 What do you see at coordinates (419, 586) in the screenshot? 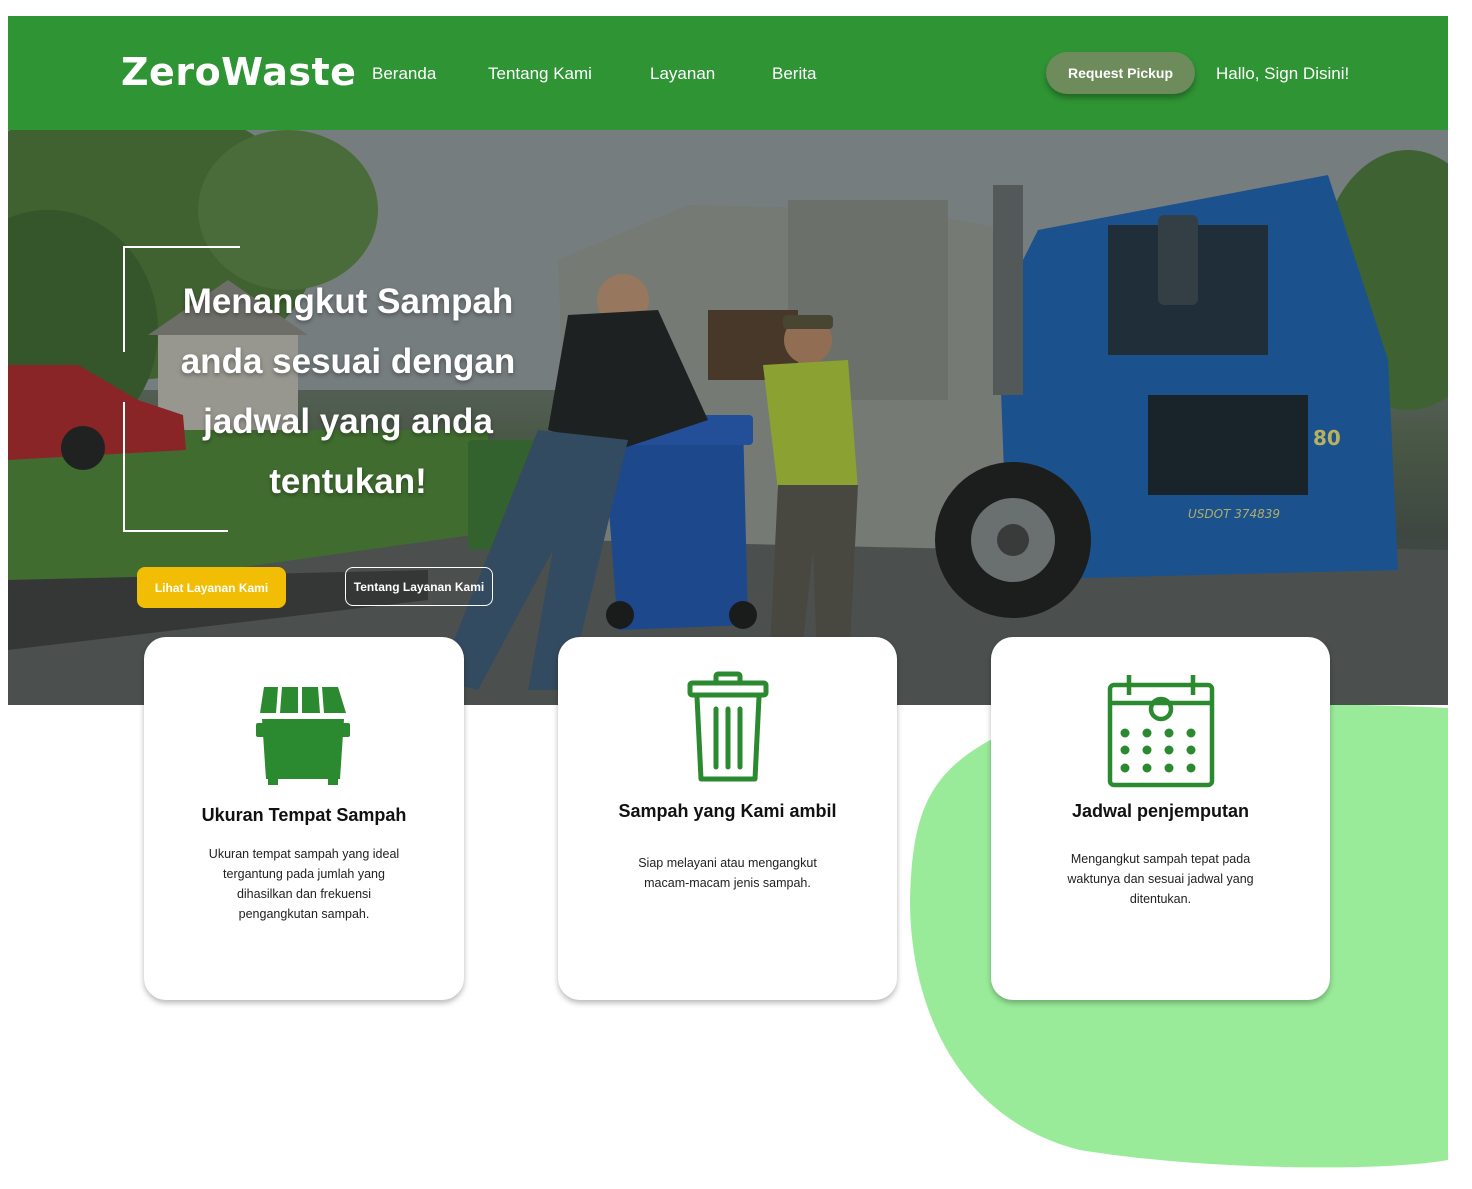
I see `about-services-button: Tentang Layanan Kami` at bounding box center [419, 586].